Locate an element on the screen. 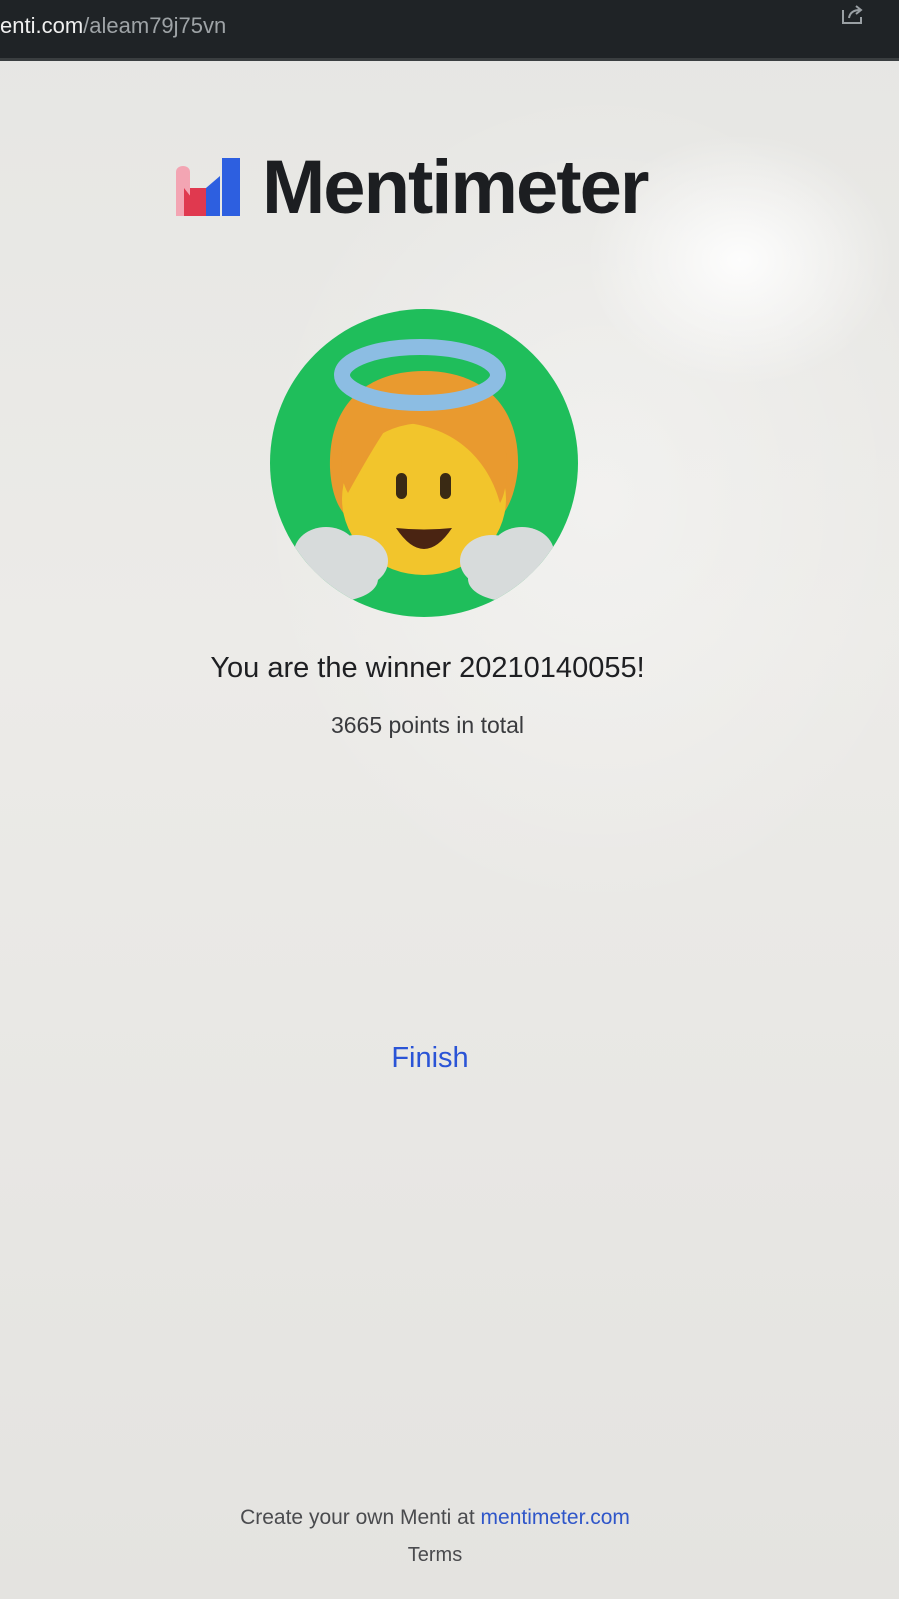  share-icon is located at coordinates (853, 14).